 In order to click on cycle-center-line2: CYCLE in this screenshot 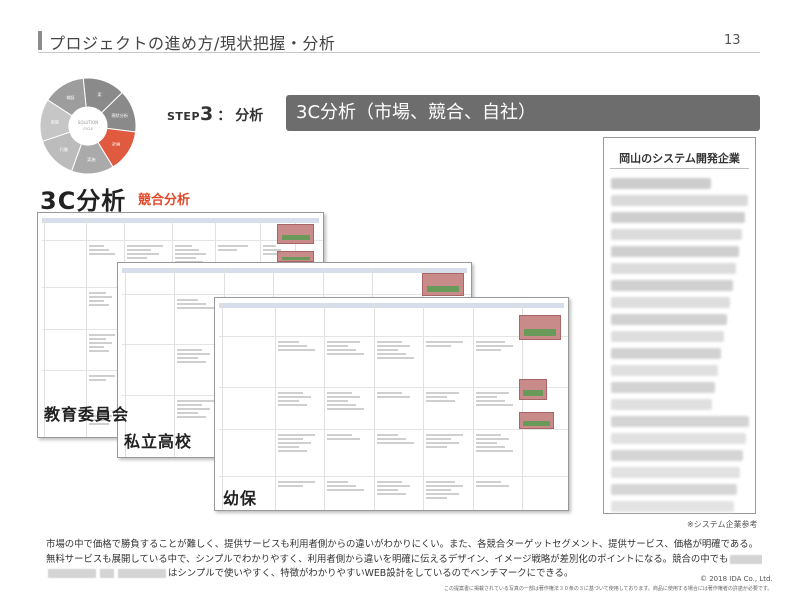, I will do `click(88, 129)`.